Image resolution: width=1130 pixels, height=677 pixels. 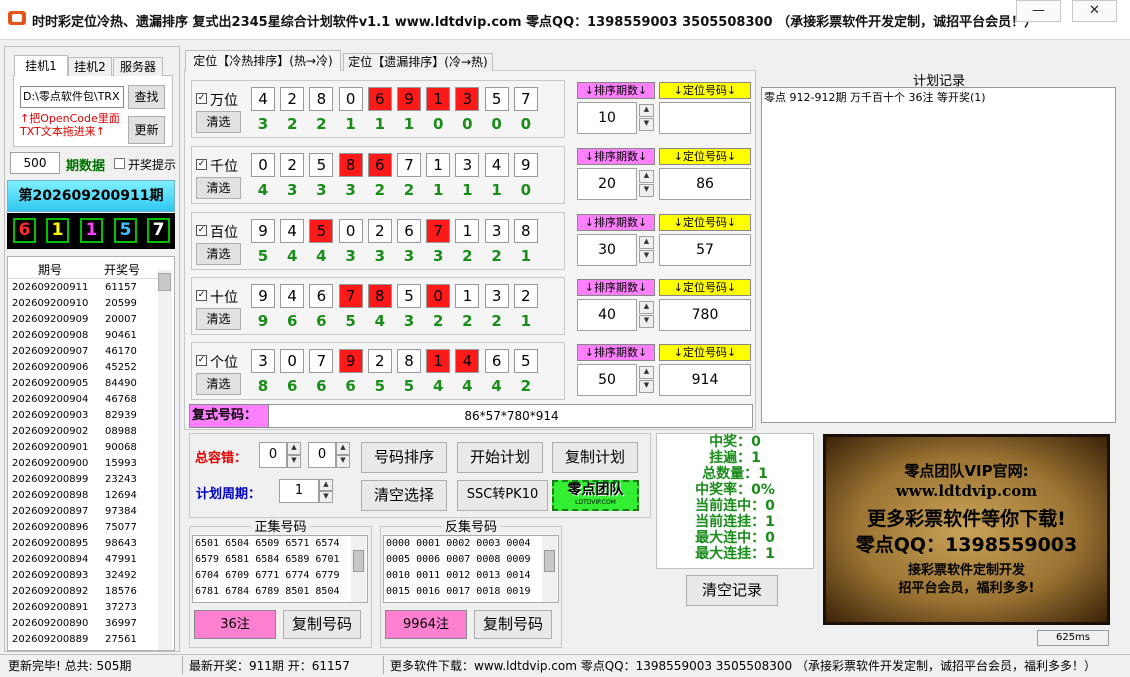 I want to click on sort-numbers-button: 号码排序, so click(x=404, y=457).